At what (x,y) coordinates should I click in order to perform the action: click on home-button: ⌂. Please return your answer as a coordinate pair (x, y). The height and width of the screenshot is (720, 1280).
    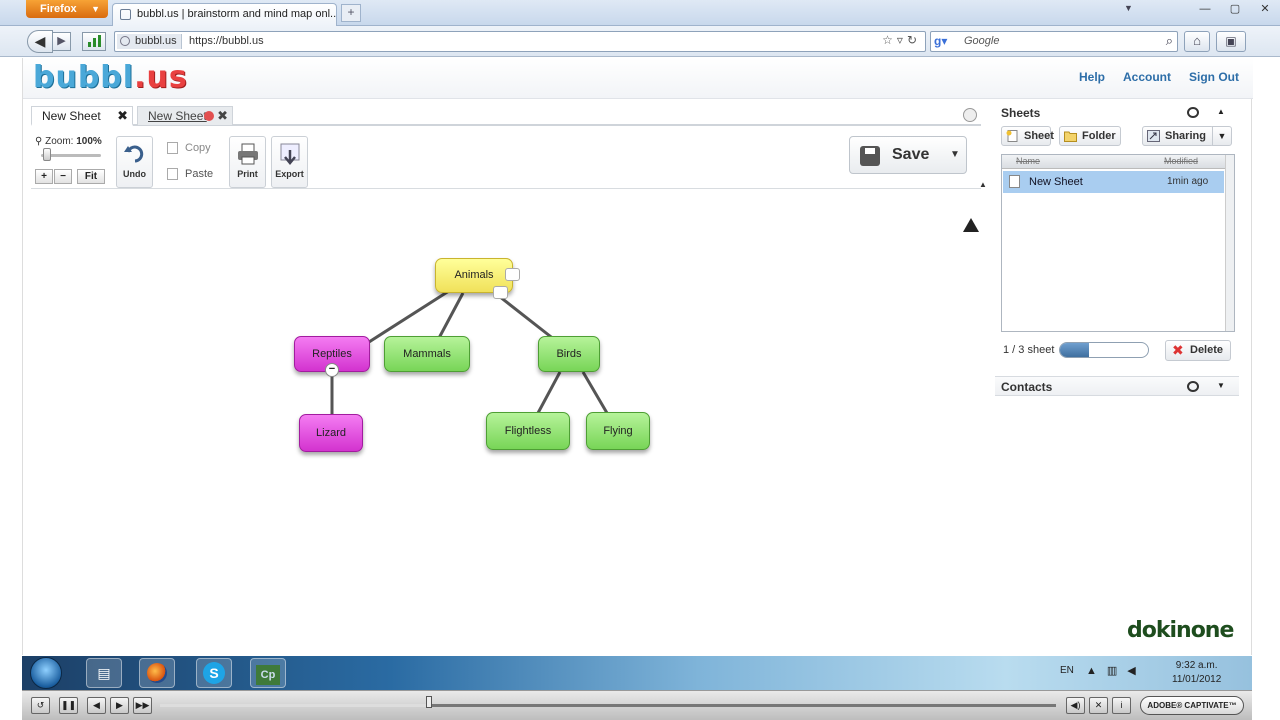
    Looking at the image, I should click on (1197, 41).